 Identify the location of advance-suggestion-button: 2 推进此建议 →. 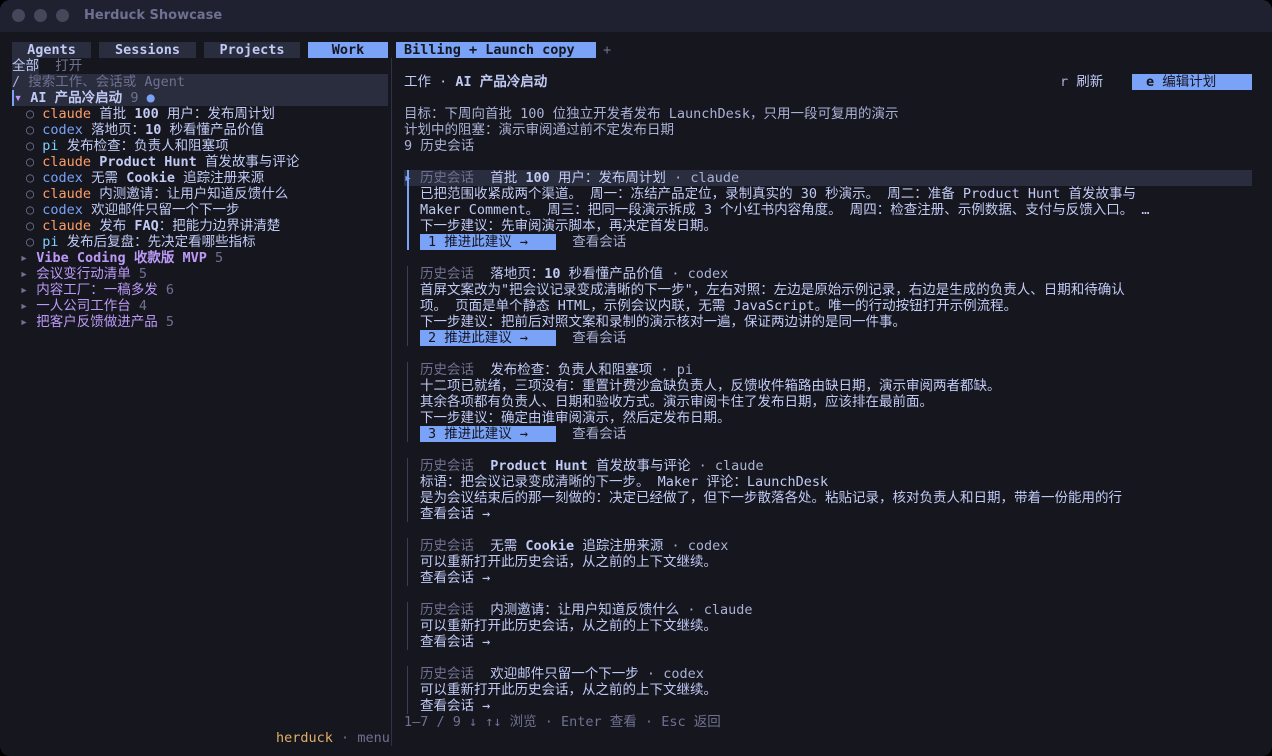
(488, 338).